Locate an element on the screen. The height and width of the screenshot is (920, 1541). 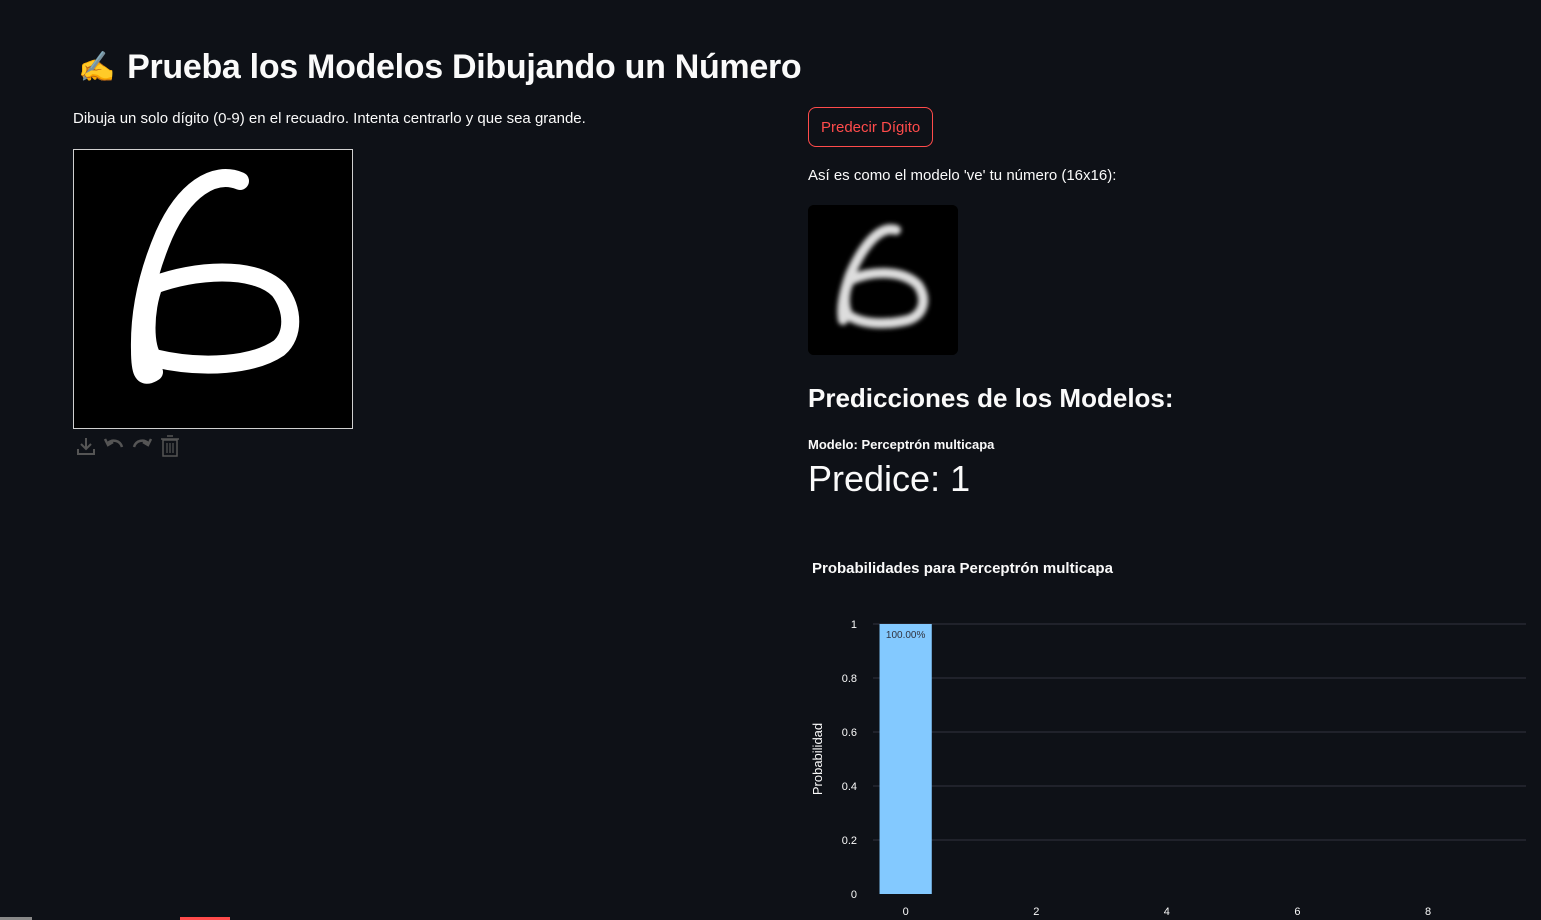
model-preview-image is located at coordinates (883, 280).